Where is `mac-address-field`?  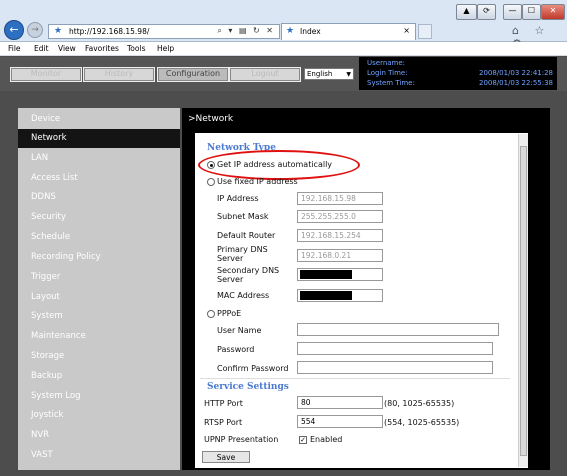
mac-address-field is located at coordinates (340, 295).